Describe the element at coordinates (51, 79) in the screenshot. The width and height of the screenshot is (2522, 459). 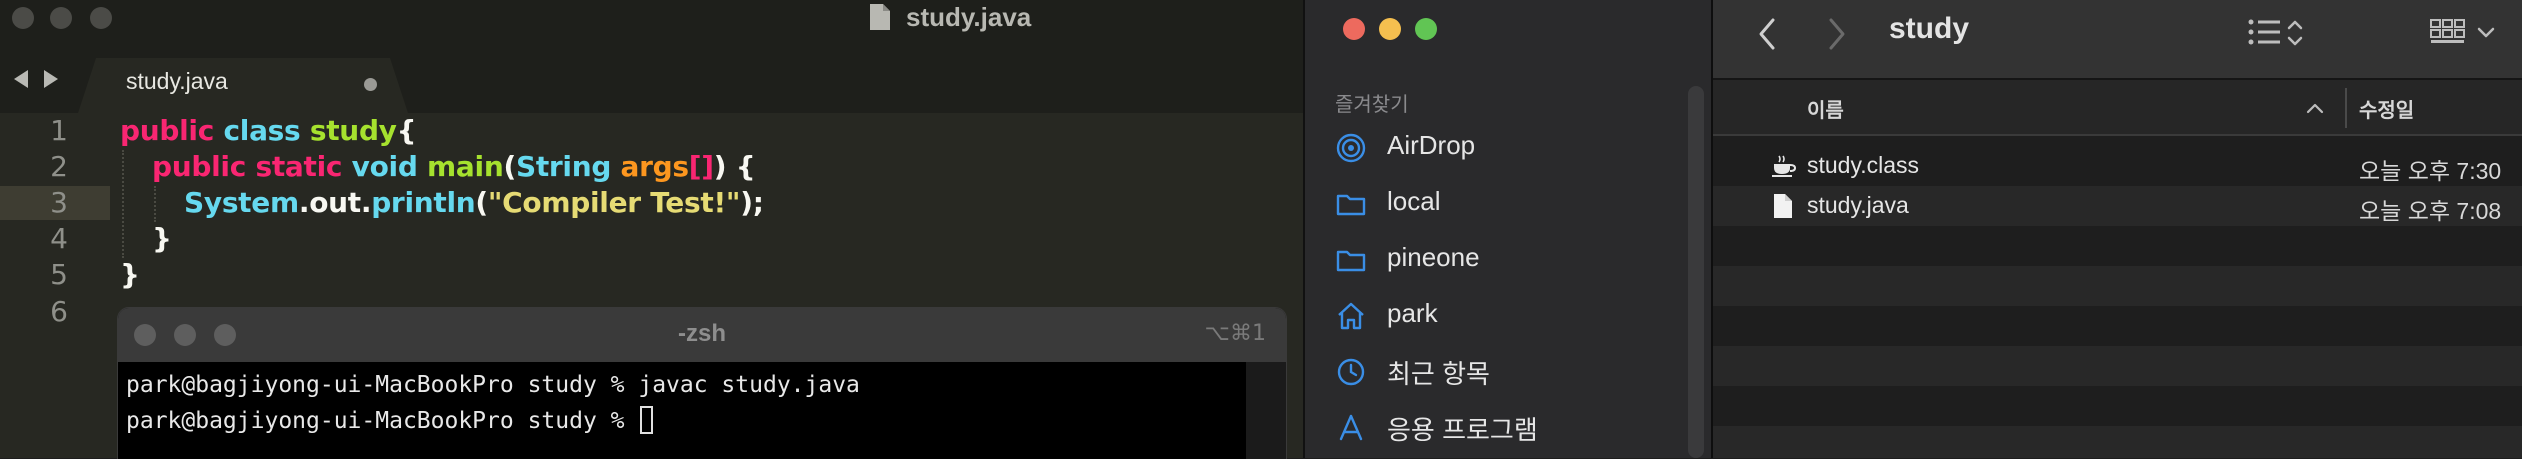
I see `nav-forward-icon` at that location.